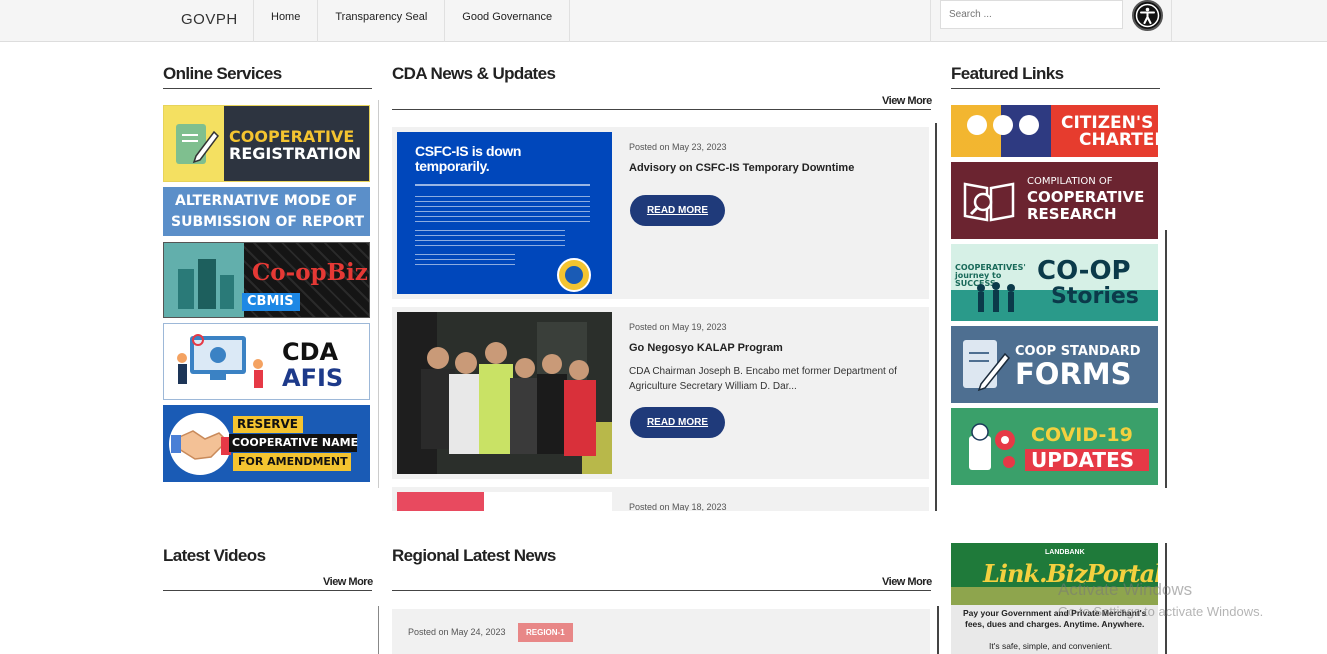 Image resolution: width=1327 pixels, height=654 pixels. What do you see at coordinates (907, 582) in the screenshot?
I see `regional-view-more-link: View More` at bounding box center [907, 582].